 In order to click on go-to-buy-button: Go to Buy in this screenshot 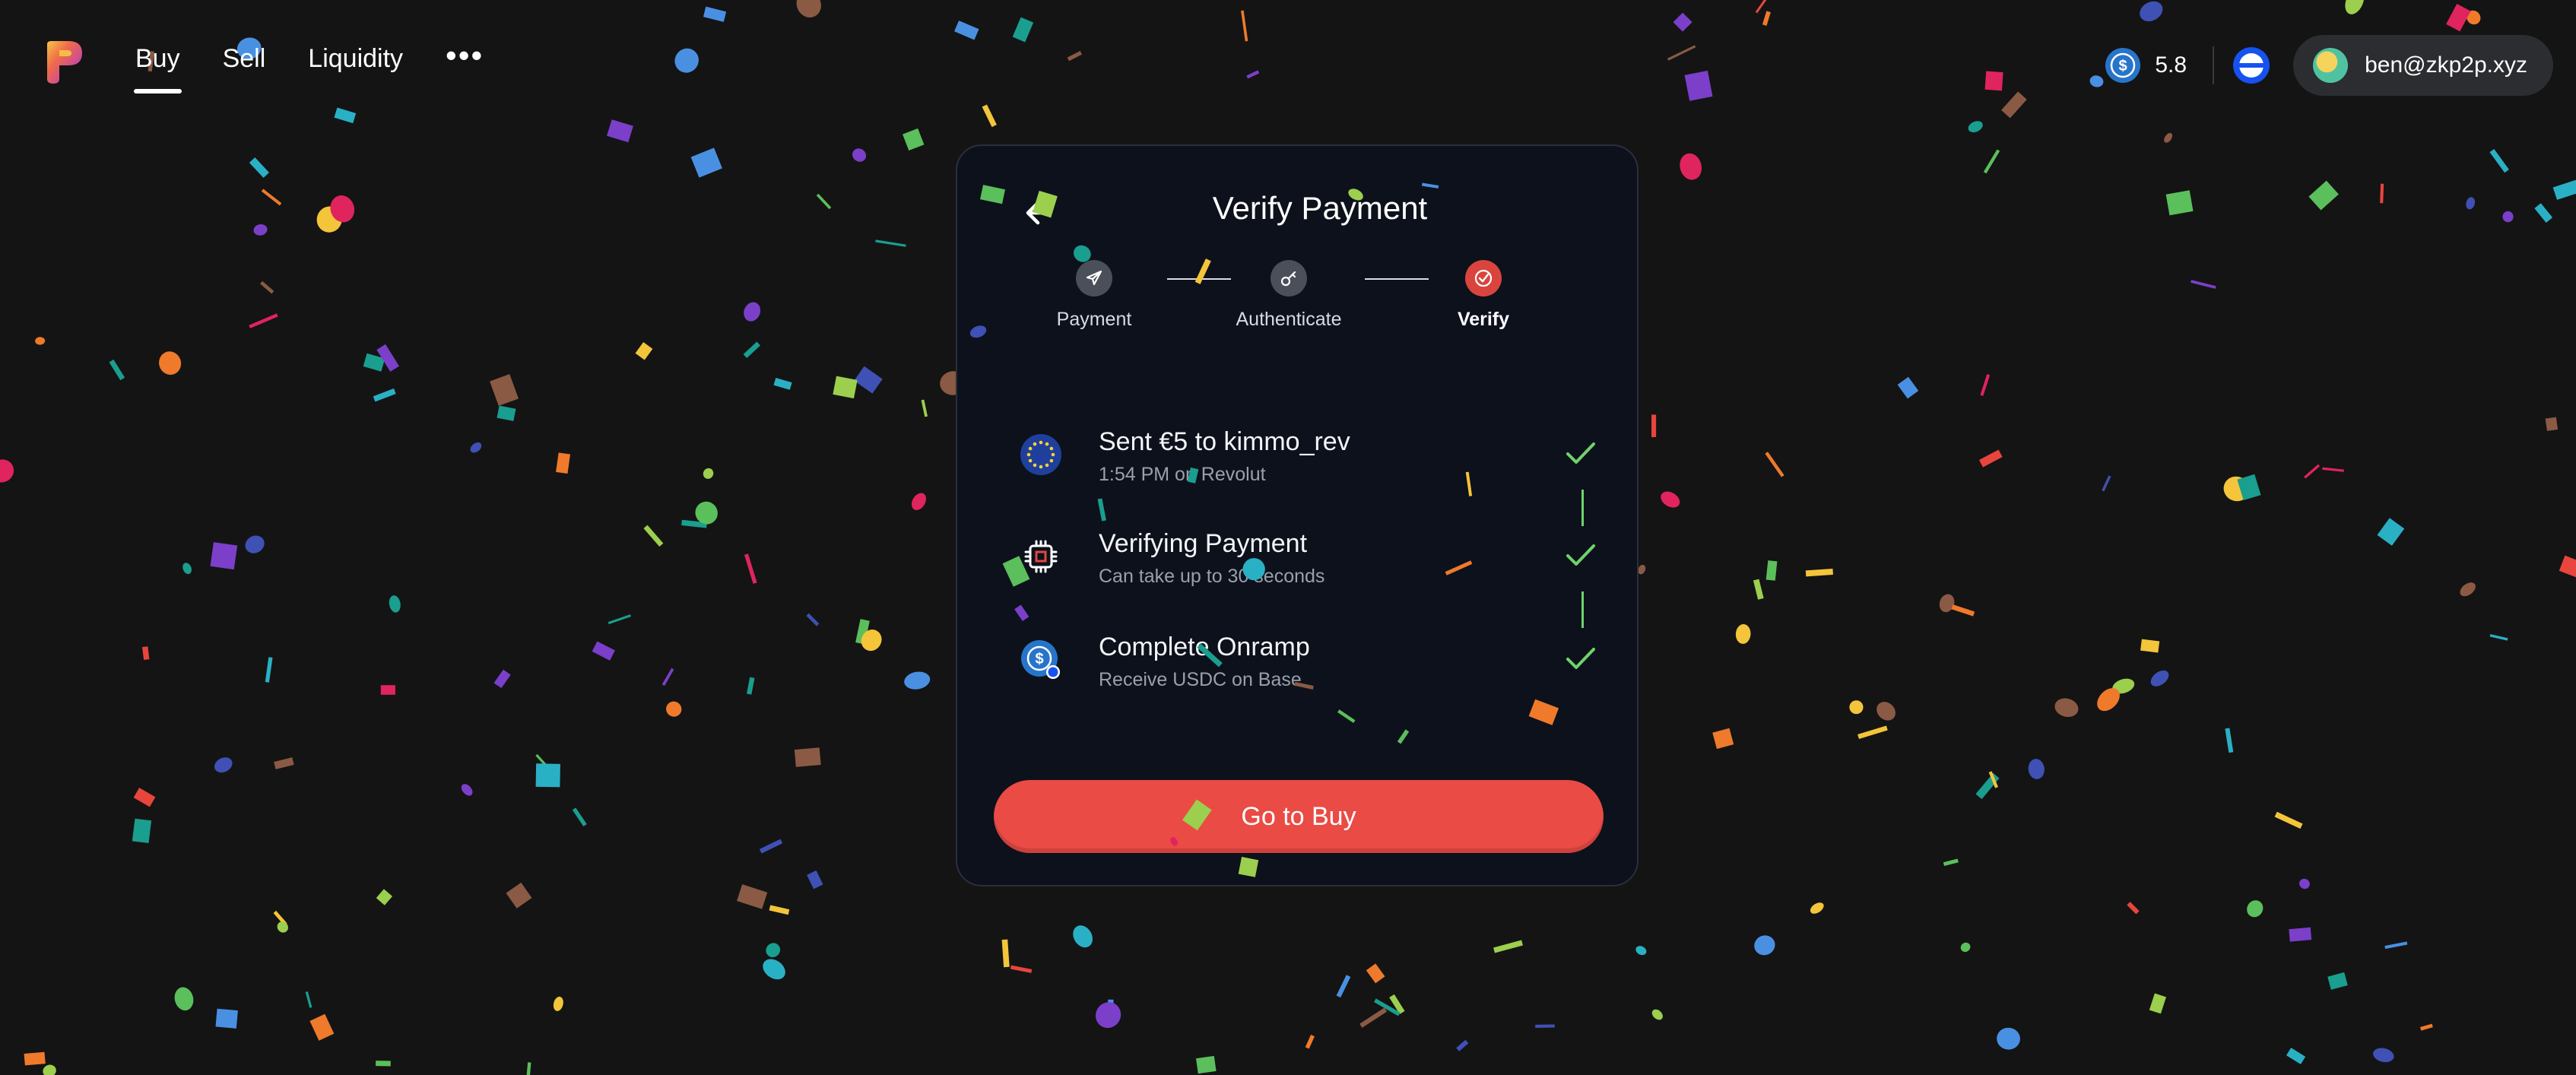, I will do `click(1299, 816)`.